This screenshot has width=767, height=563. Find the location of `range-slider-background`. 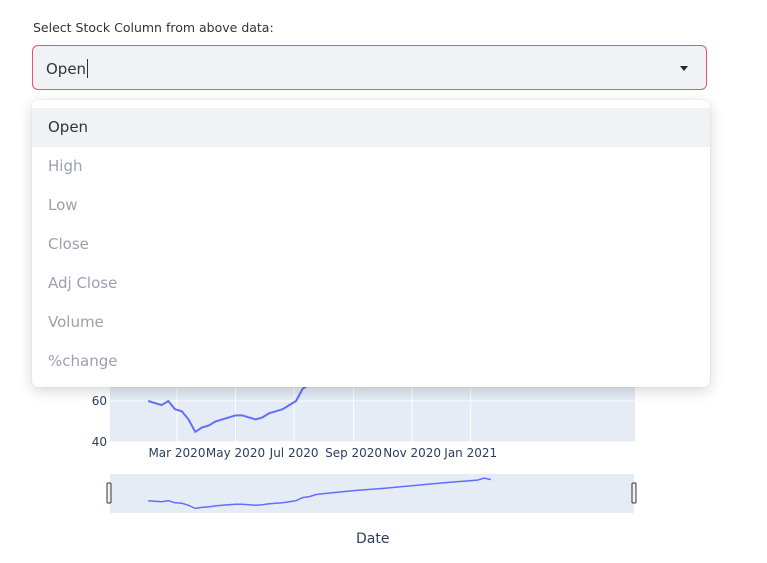

range-slider-background is located at coordinates (372, 493).